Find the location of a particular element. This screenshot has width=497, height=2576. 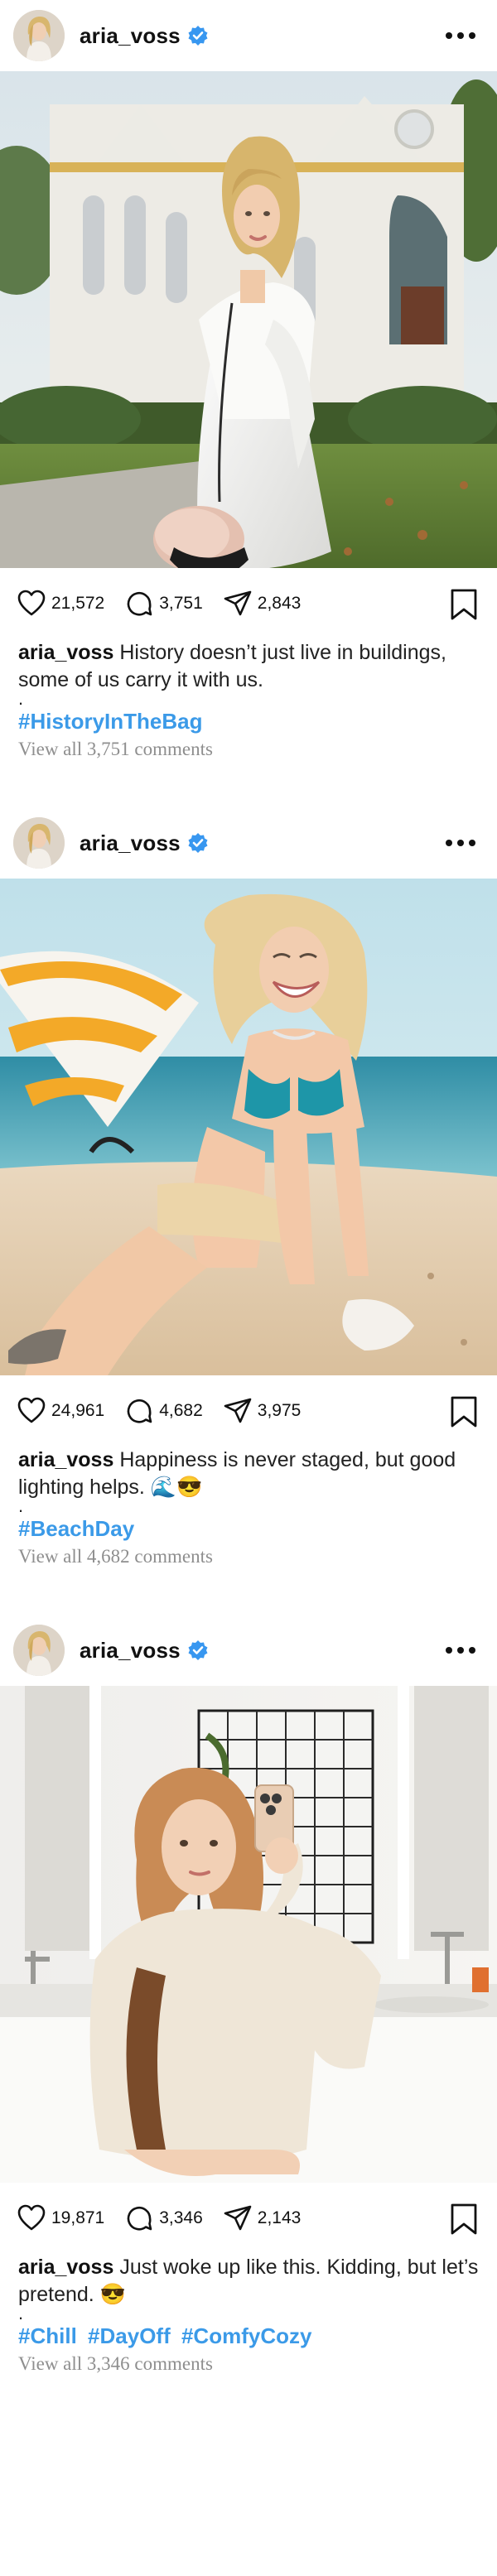

post-actions: 21,572 3,751 2,843 is located at coordinates (248, 603).